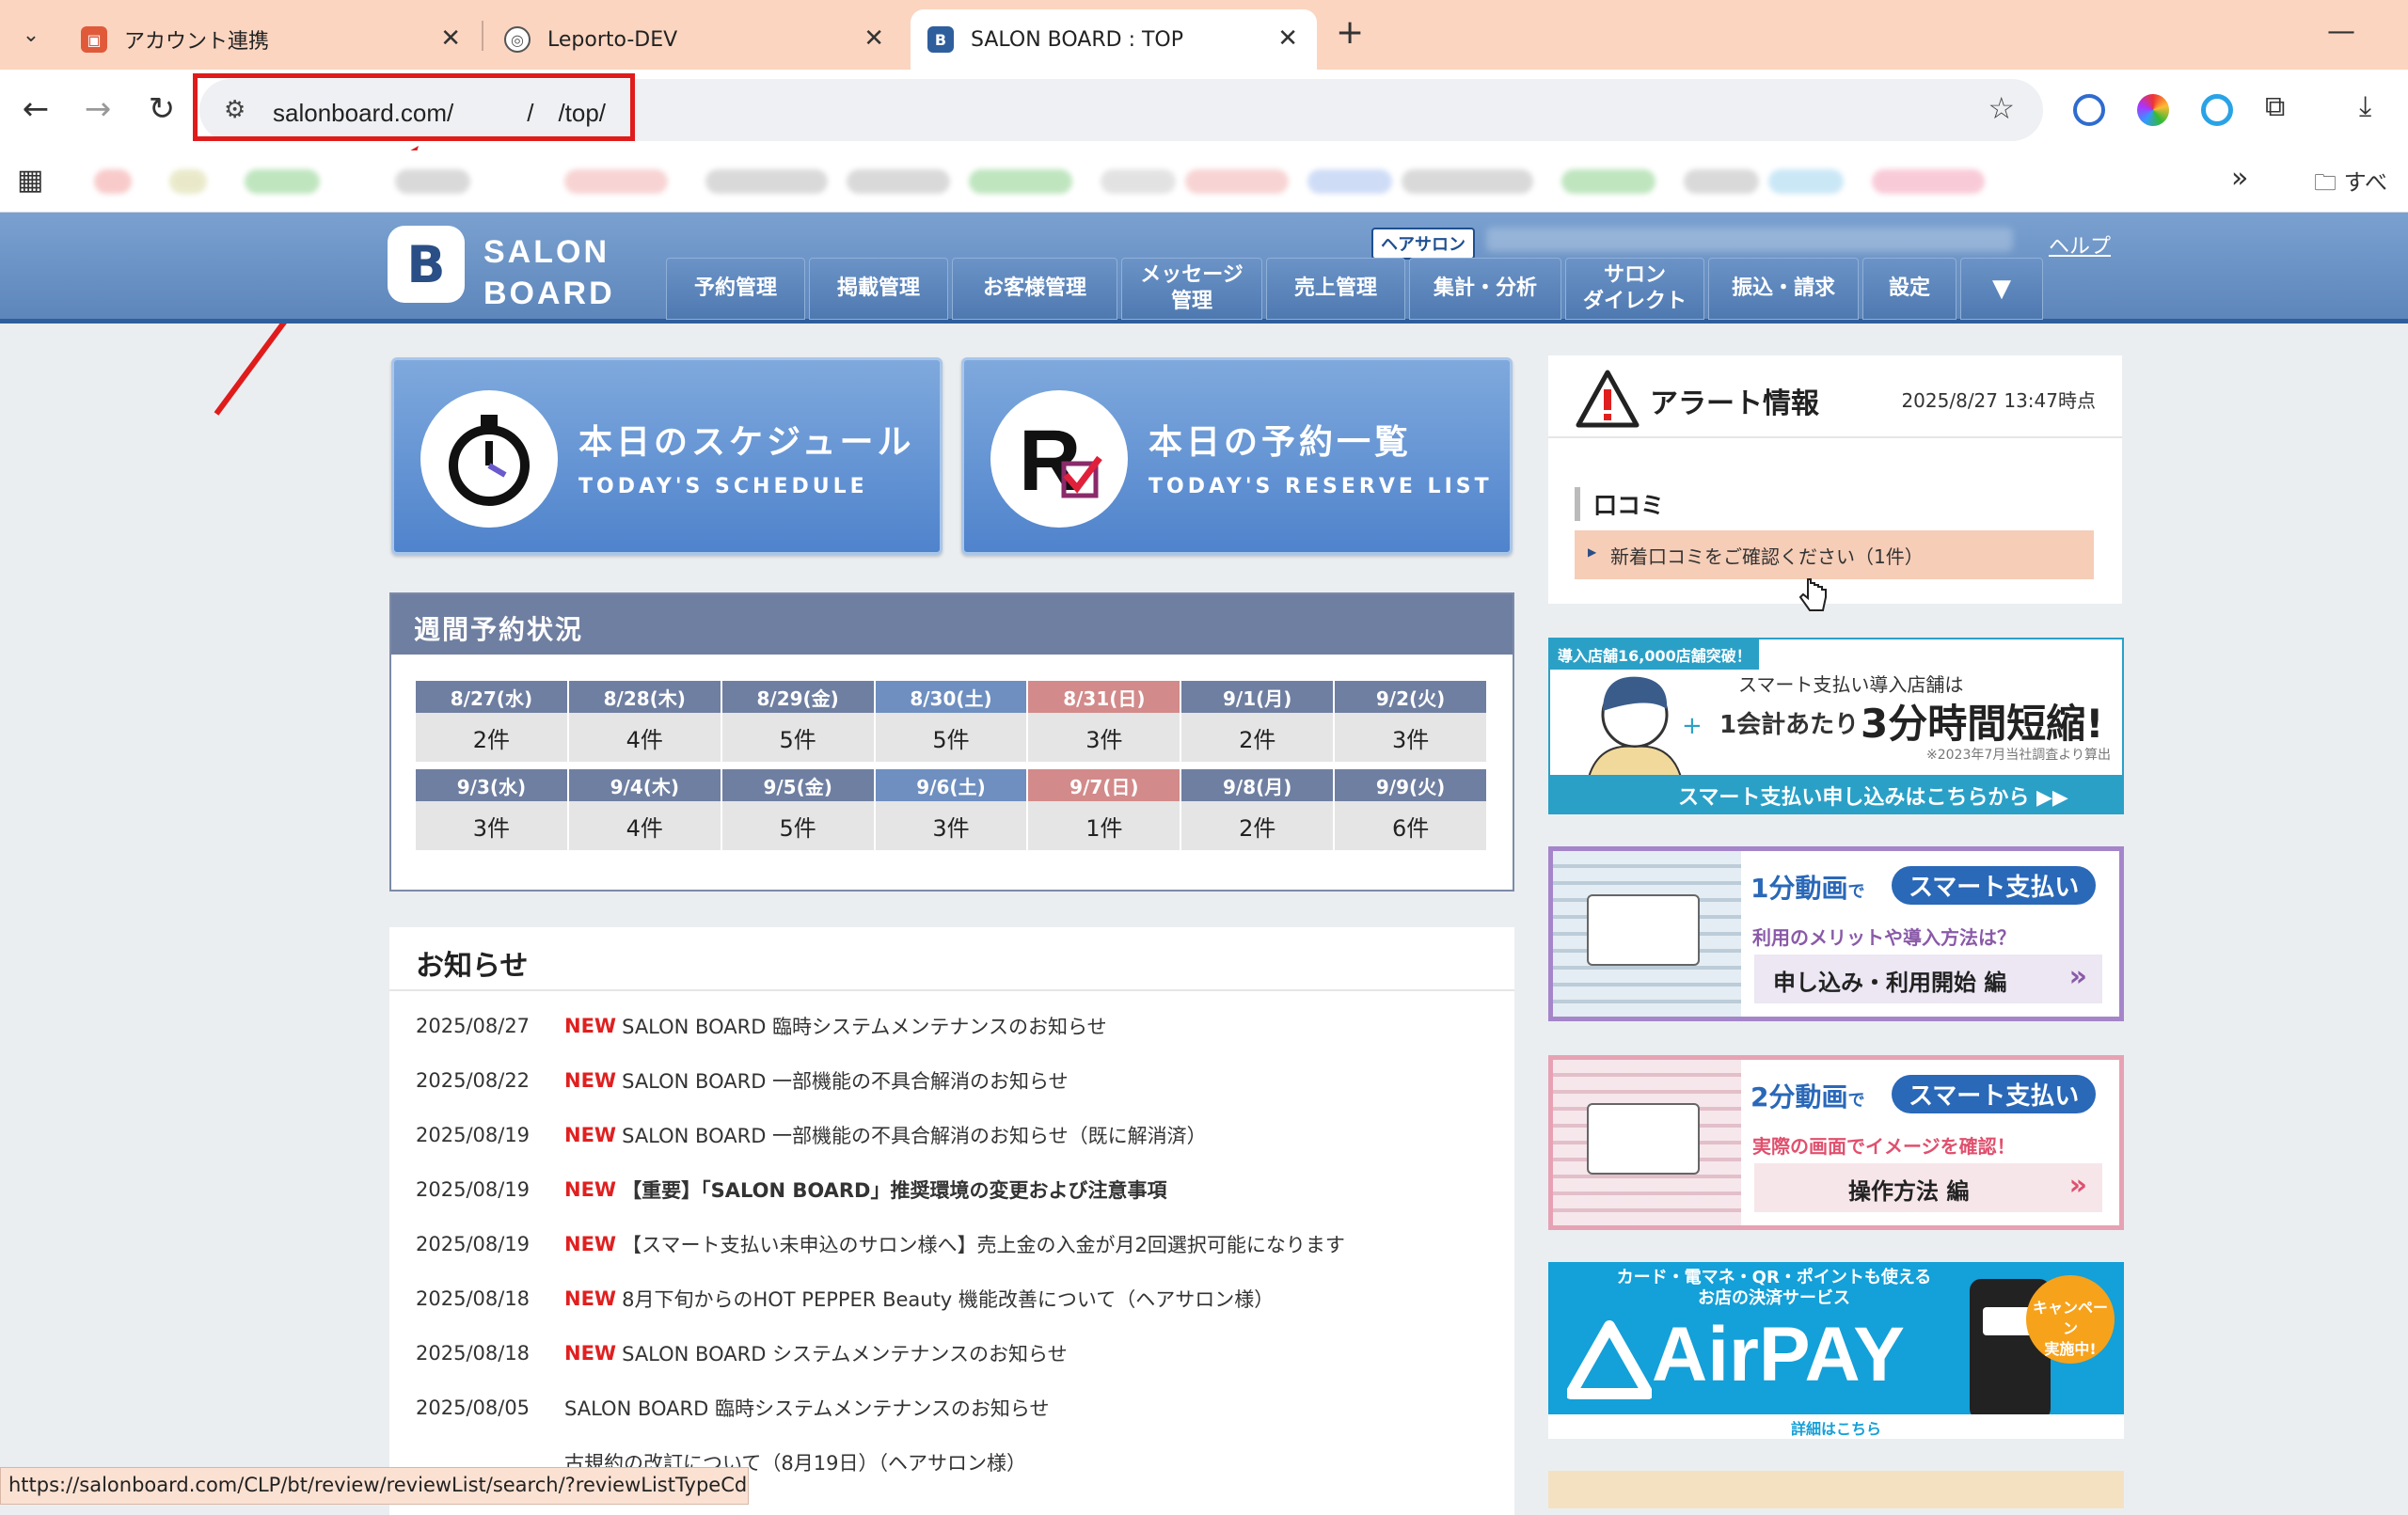  Describe the element at coordinates (1034, 289) in the screenshot. I see `nav-customers: お客様管理` at that location.